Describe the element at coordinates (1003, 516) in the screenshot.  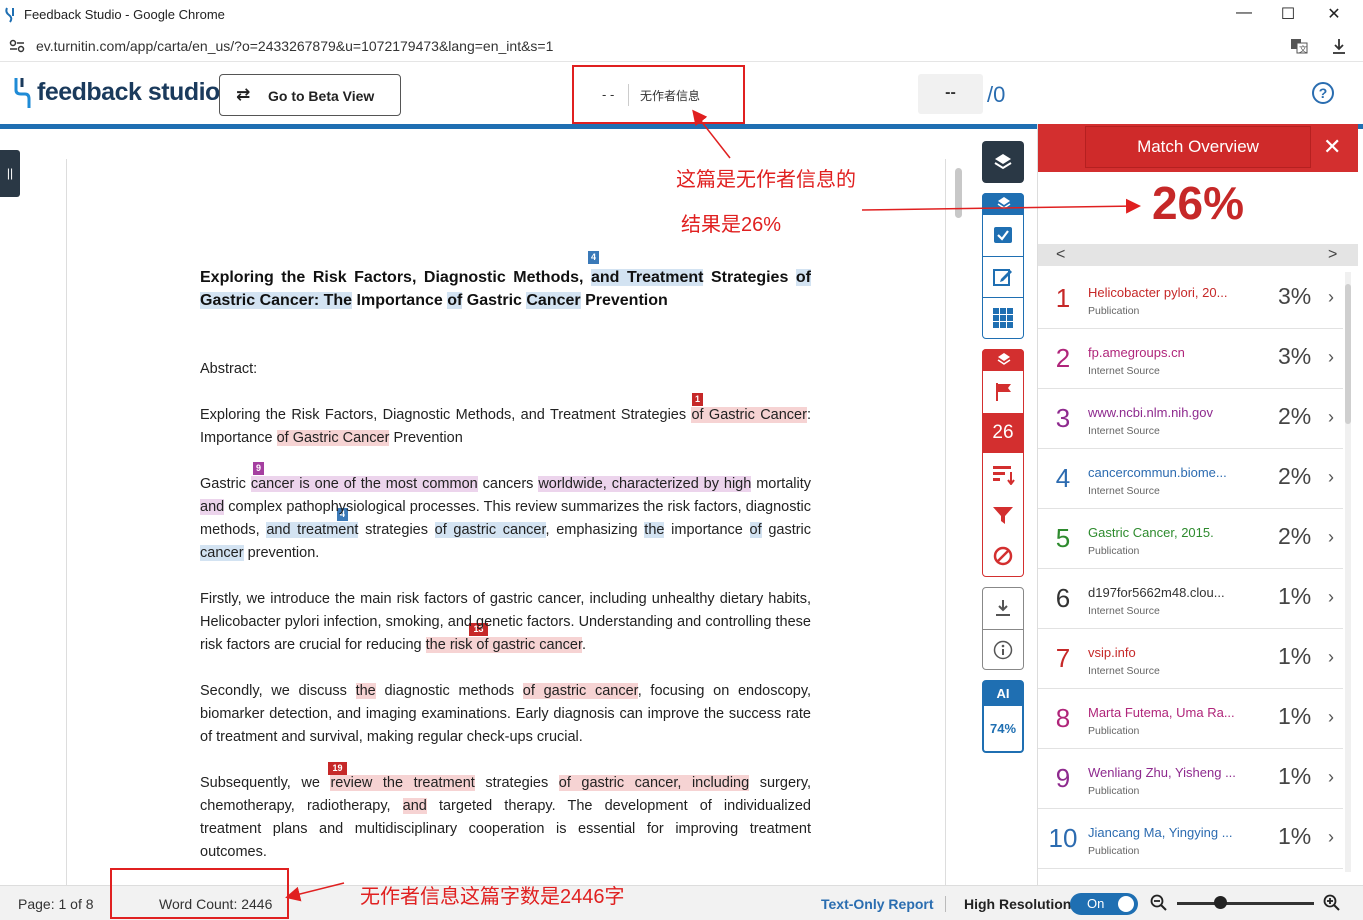
I see `filter-button` at that location.